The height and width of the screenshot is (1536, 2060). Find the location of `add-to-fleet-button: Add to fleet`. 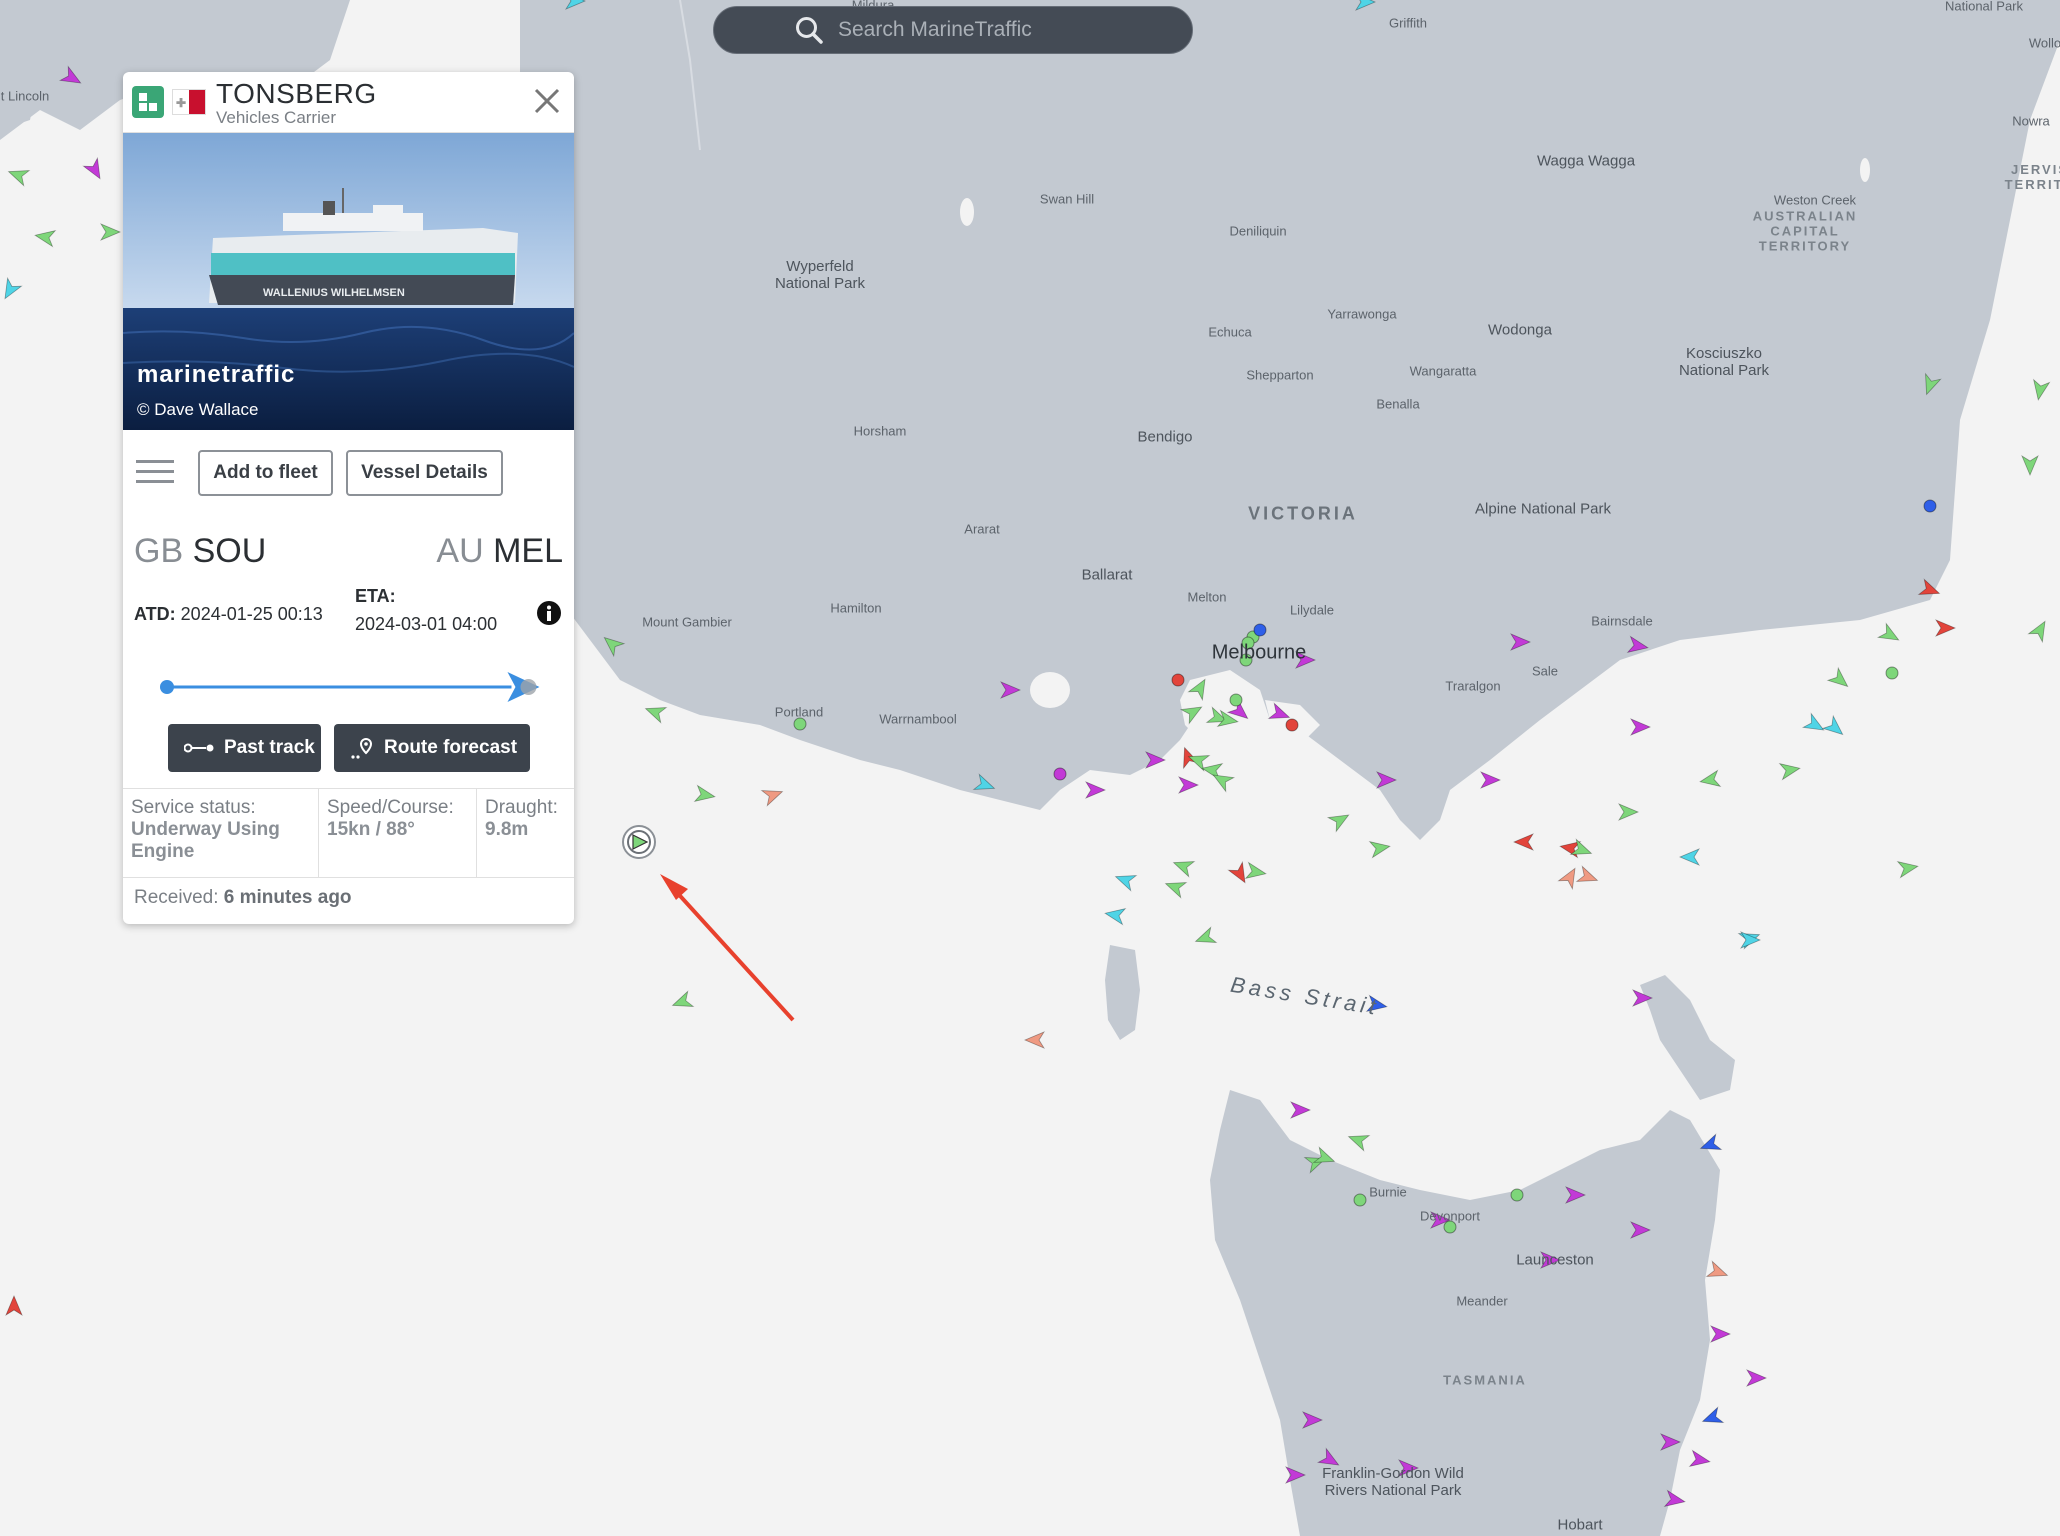

add-to-fleet-button: Add to fleet is located at coordinates (265, 473).